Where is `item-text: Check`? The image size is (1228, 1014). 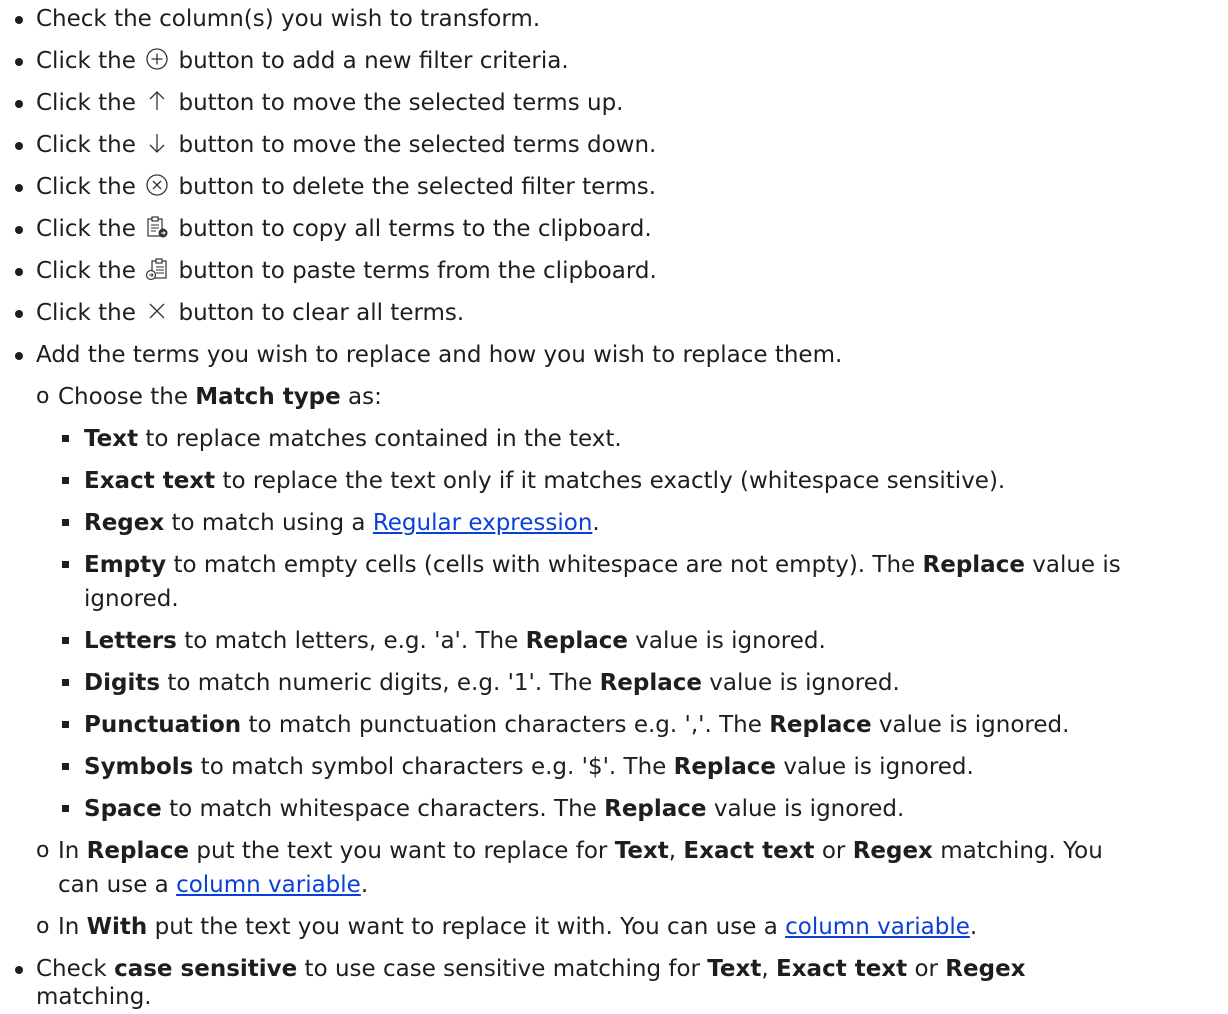
item-text: Check is located at coordinates (75, 969).